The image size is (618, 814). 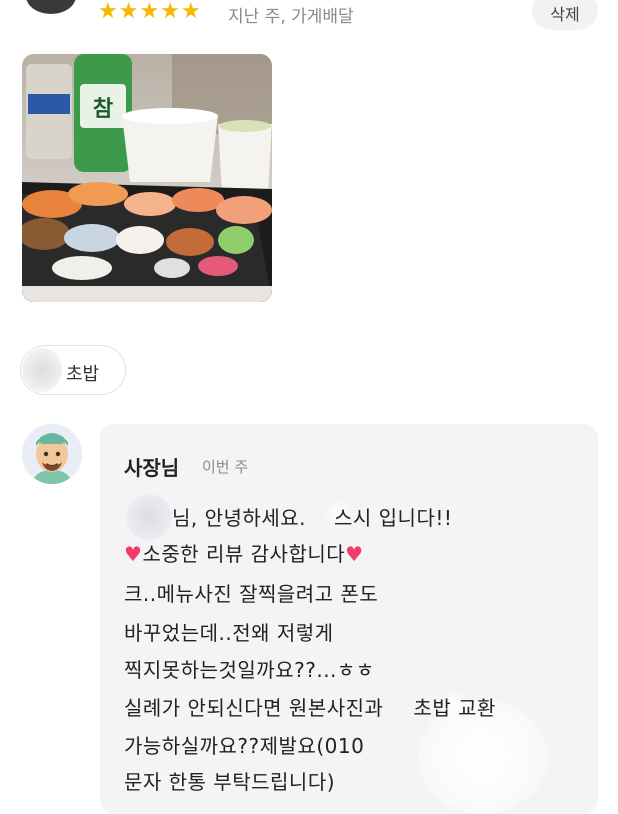 What do you see at coordinates (565, 15) in the screenshot?
I see `delete-button: 삭제` at bounding box center [565, 15].